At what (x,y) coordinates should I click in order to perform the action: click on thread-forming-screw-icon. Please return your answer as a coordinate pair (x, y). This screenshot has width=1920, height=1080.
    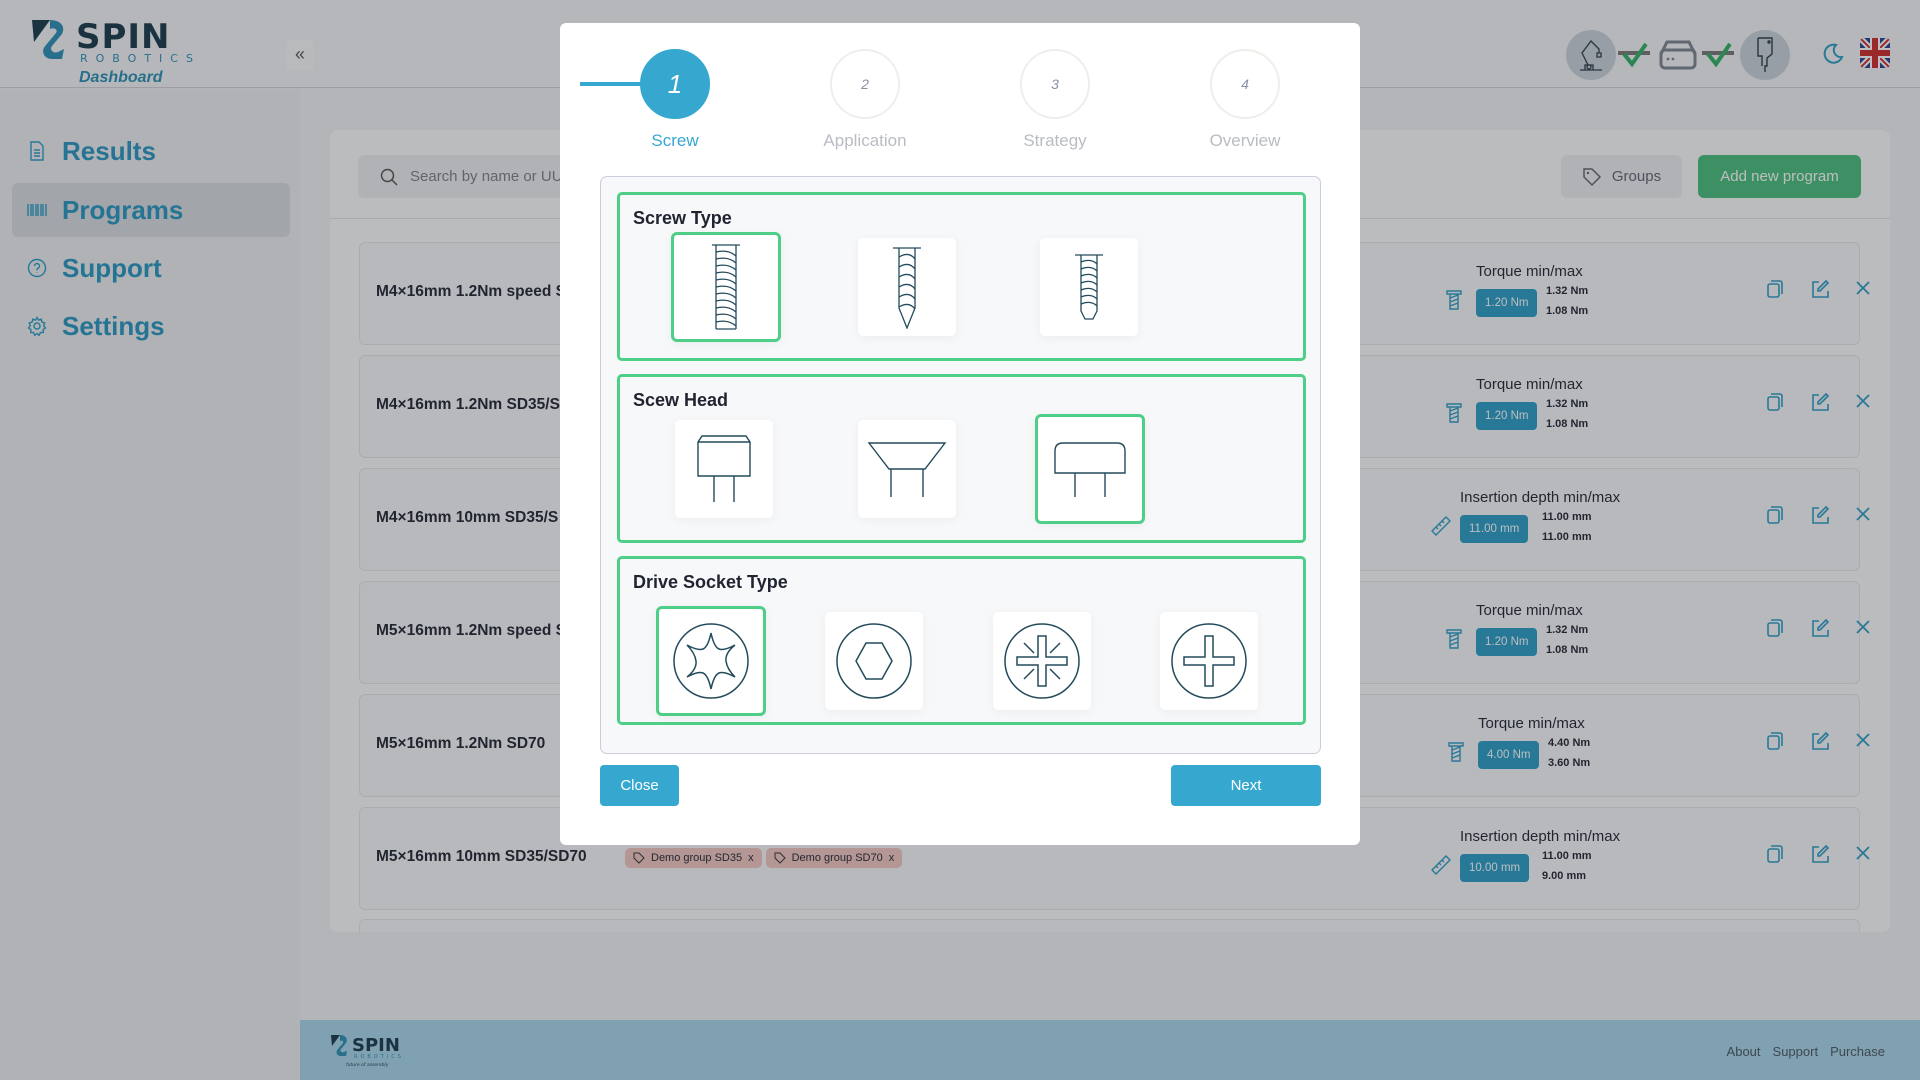
    Looking at the image, I should click on (1089, 287).